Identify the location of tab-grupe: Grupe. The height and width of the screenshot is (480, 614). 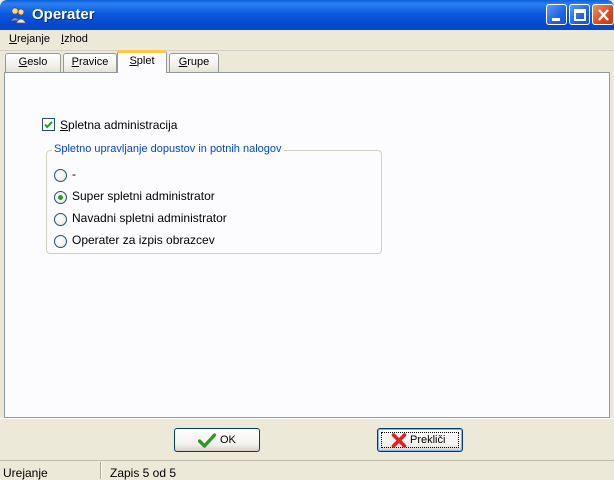
(194, 62).